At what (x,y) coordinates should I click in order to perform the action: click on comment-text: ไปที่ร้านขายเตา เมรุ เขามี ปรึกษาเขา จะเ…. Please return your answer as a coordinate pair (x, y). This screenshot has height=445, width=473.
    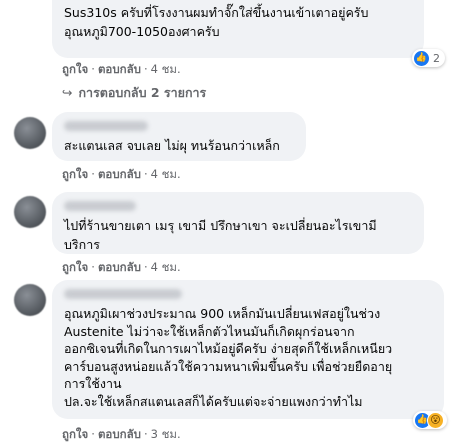
    Looking at the image, I should click on (220, 235).